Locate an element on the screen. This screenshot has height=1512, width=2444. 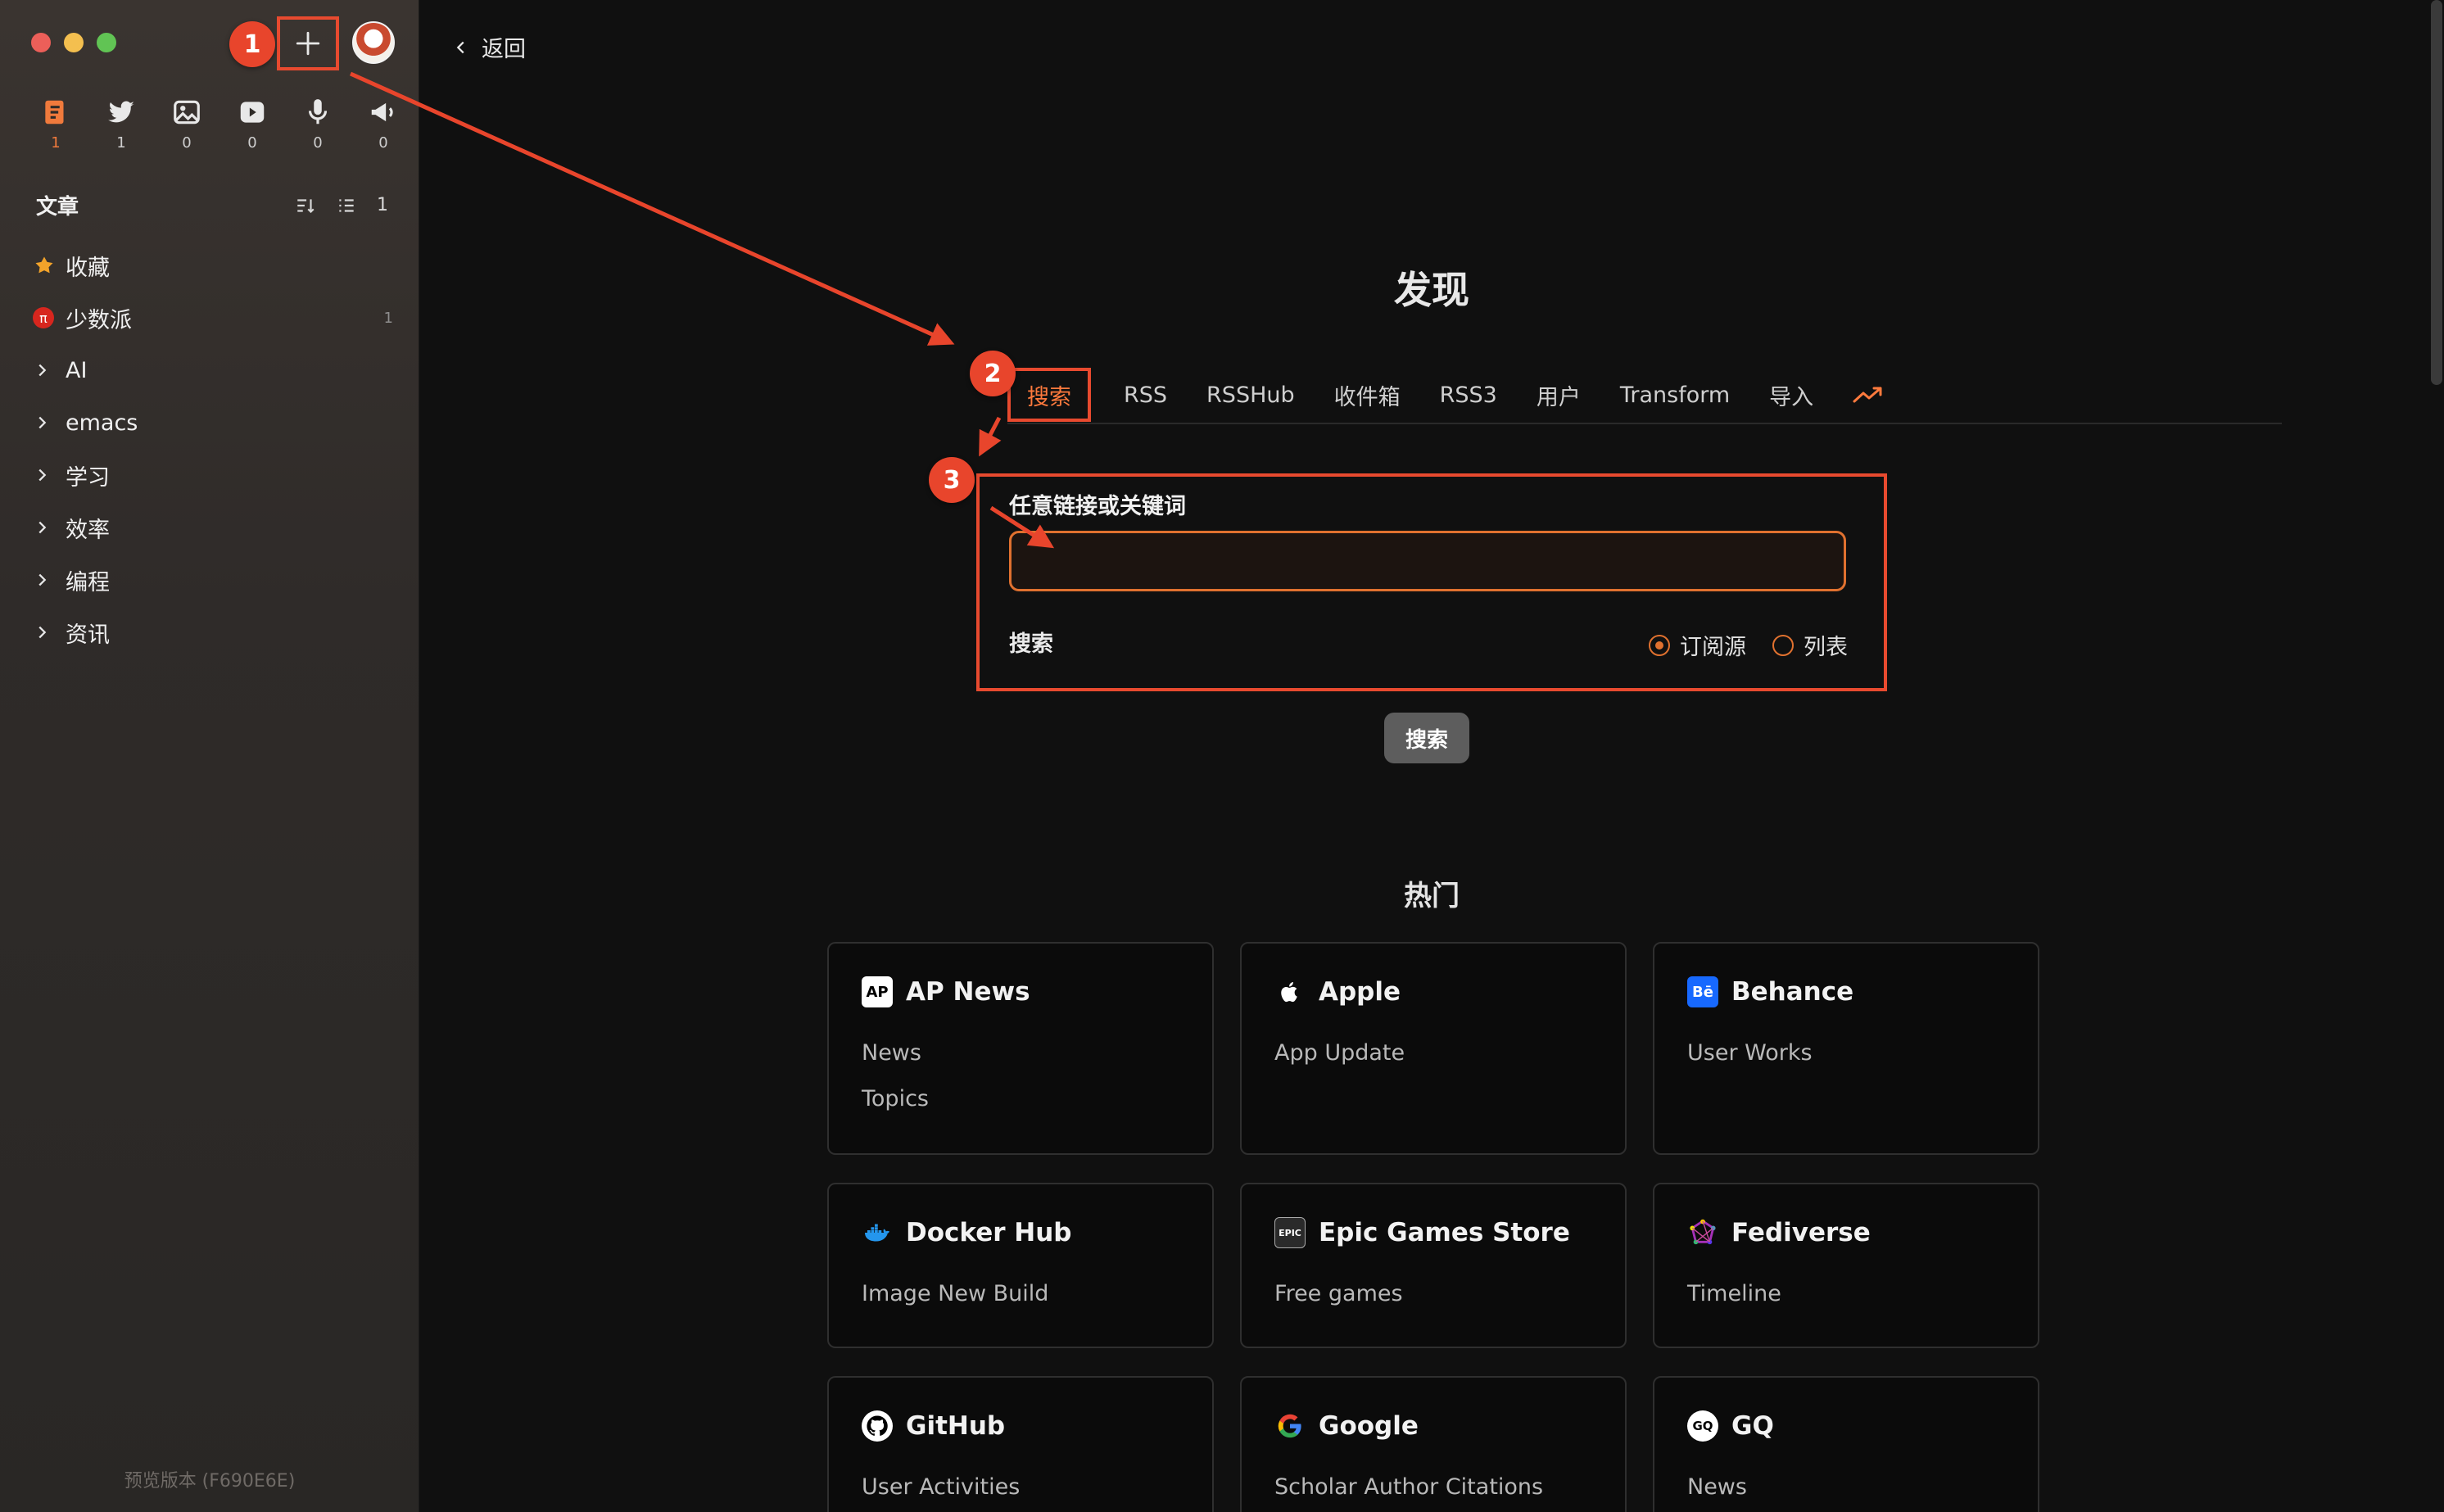
card-route: App Update is located at coordinates (1433, 1053).